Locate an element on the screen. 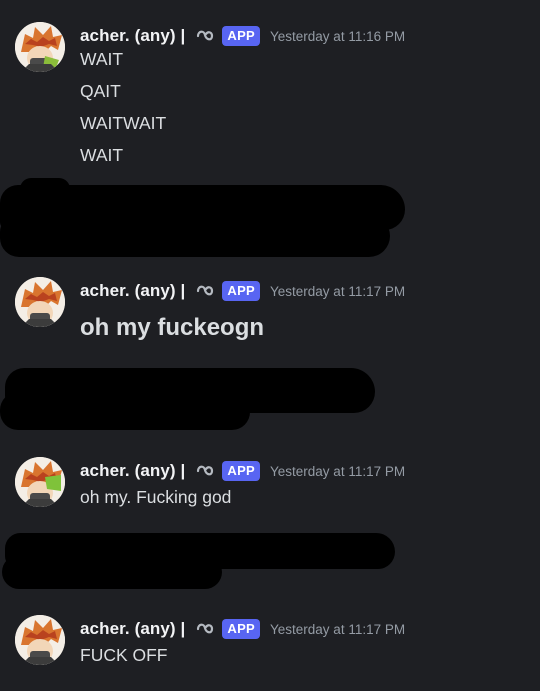 This screenshot has width=540, height=691. message-header: acher. (any) | APP Yesterday at 11:16 PM is located at coordinates (242, 36).